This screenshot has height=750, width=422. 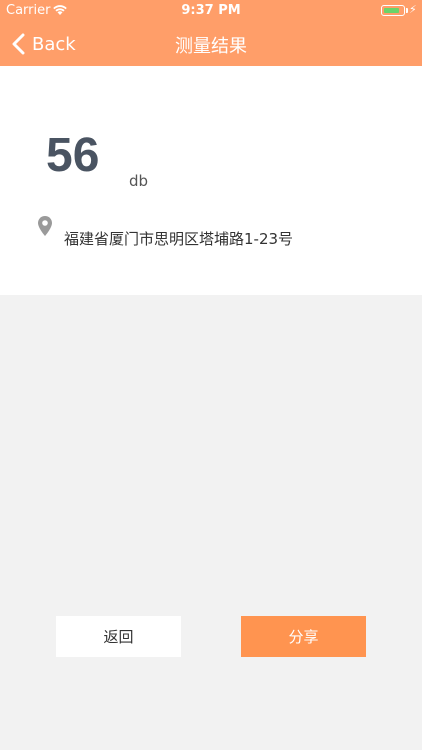 I want to click on decibel-value: 56, so click(x=73, y=155).